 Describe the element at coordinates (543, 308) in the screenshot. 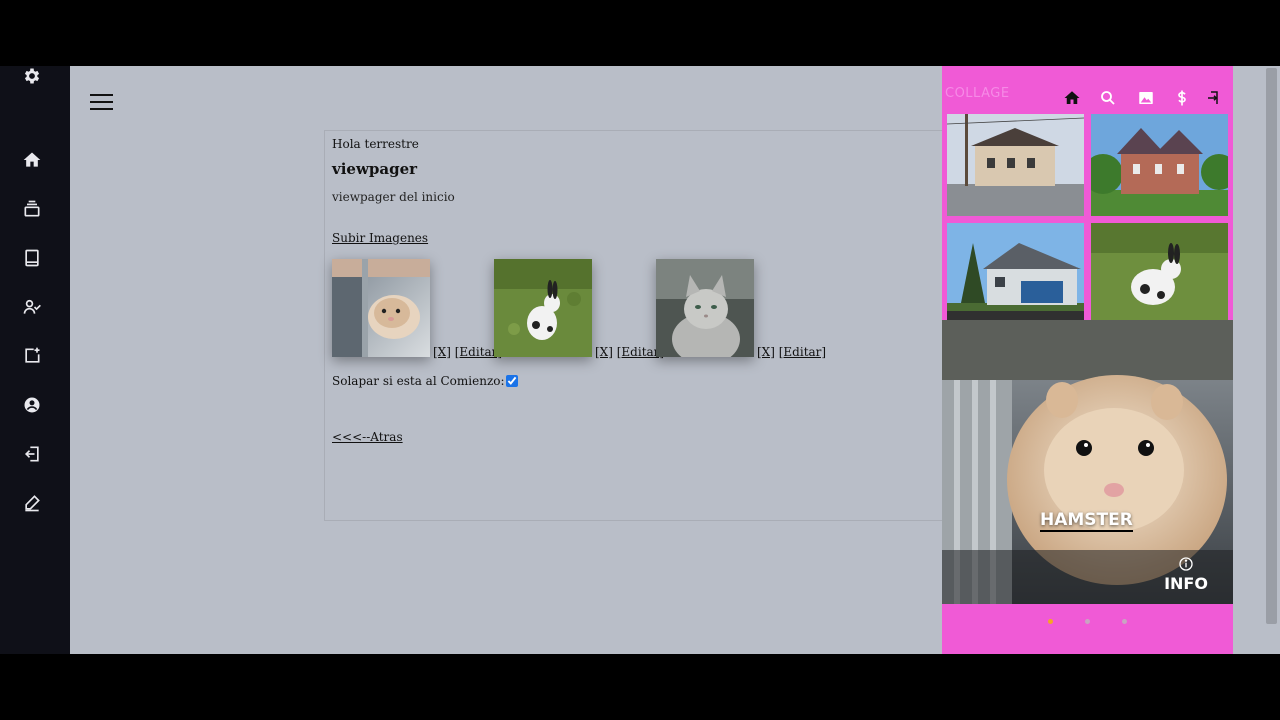

I see `rabbit-thumbnail` at that location.